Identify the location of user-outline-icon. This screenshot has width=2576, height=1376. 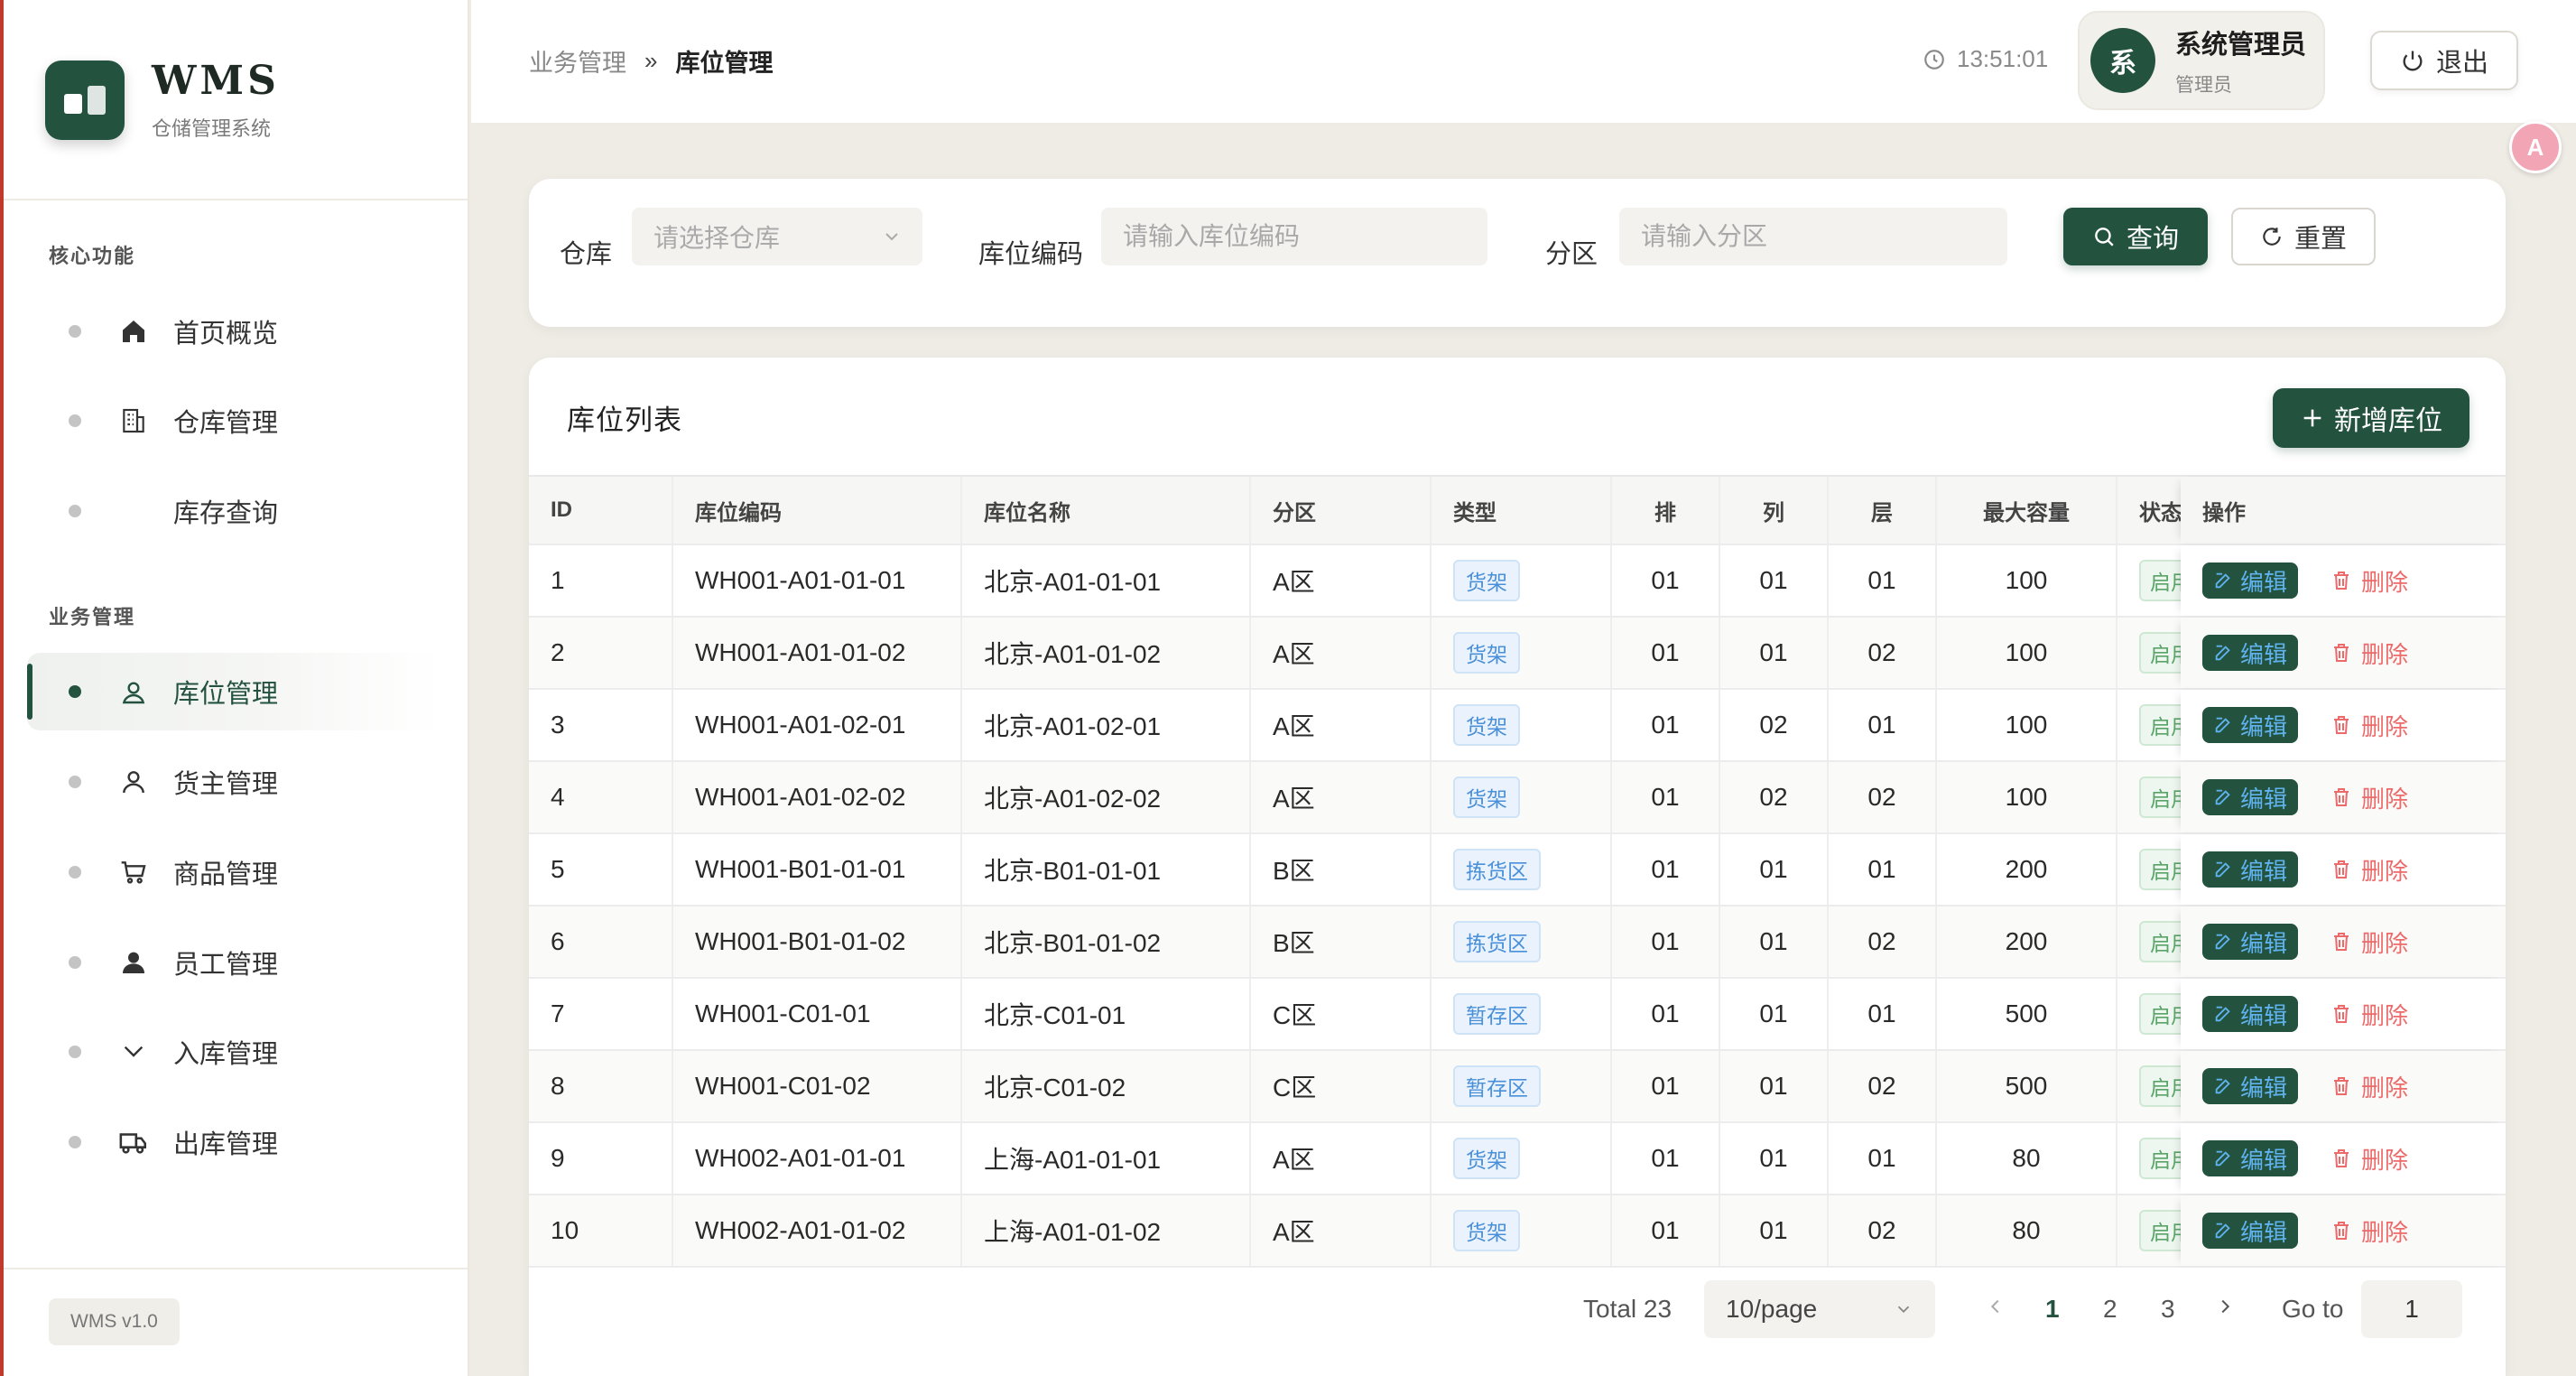
(134, 782).